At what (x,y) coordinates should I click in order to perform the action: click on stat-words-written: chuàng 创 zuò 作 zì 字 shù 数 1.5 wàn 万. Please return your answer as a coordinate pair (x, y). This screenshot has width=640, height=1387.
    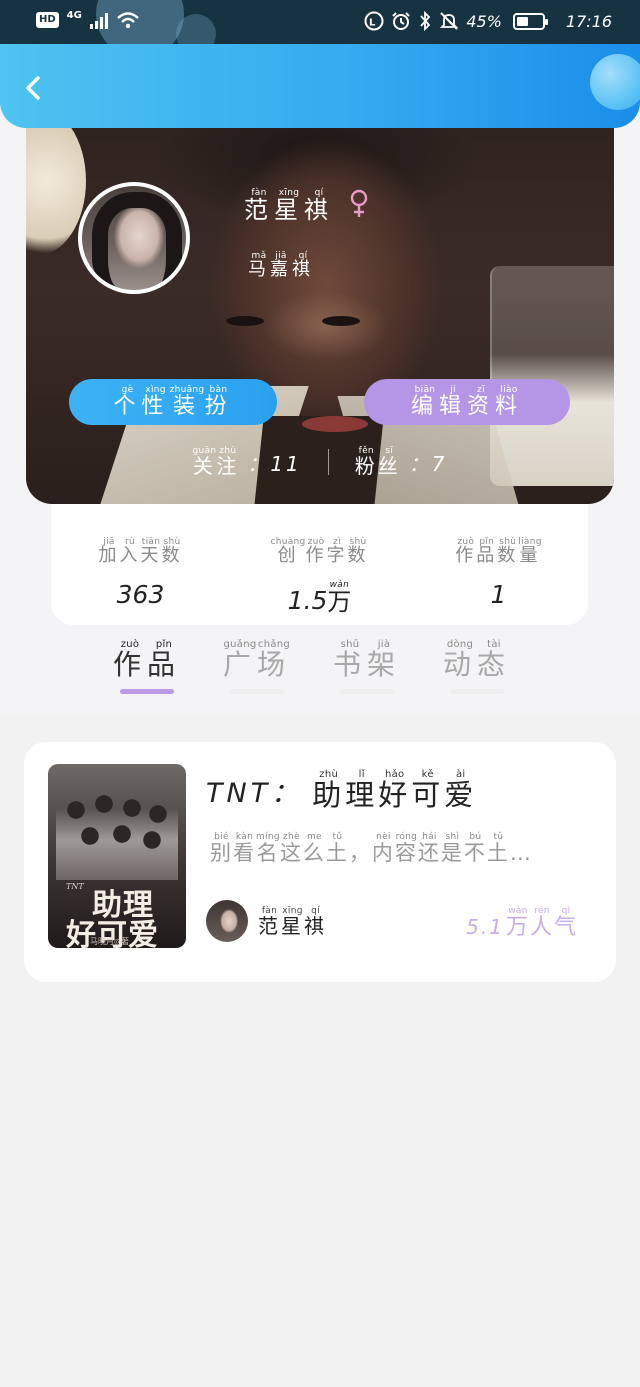
    Looking at the image, I should click on (319, 564).